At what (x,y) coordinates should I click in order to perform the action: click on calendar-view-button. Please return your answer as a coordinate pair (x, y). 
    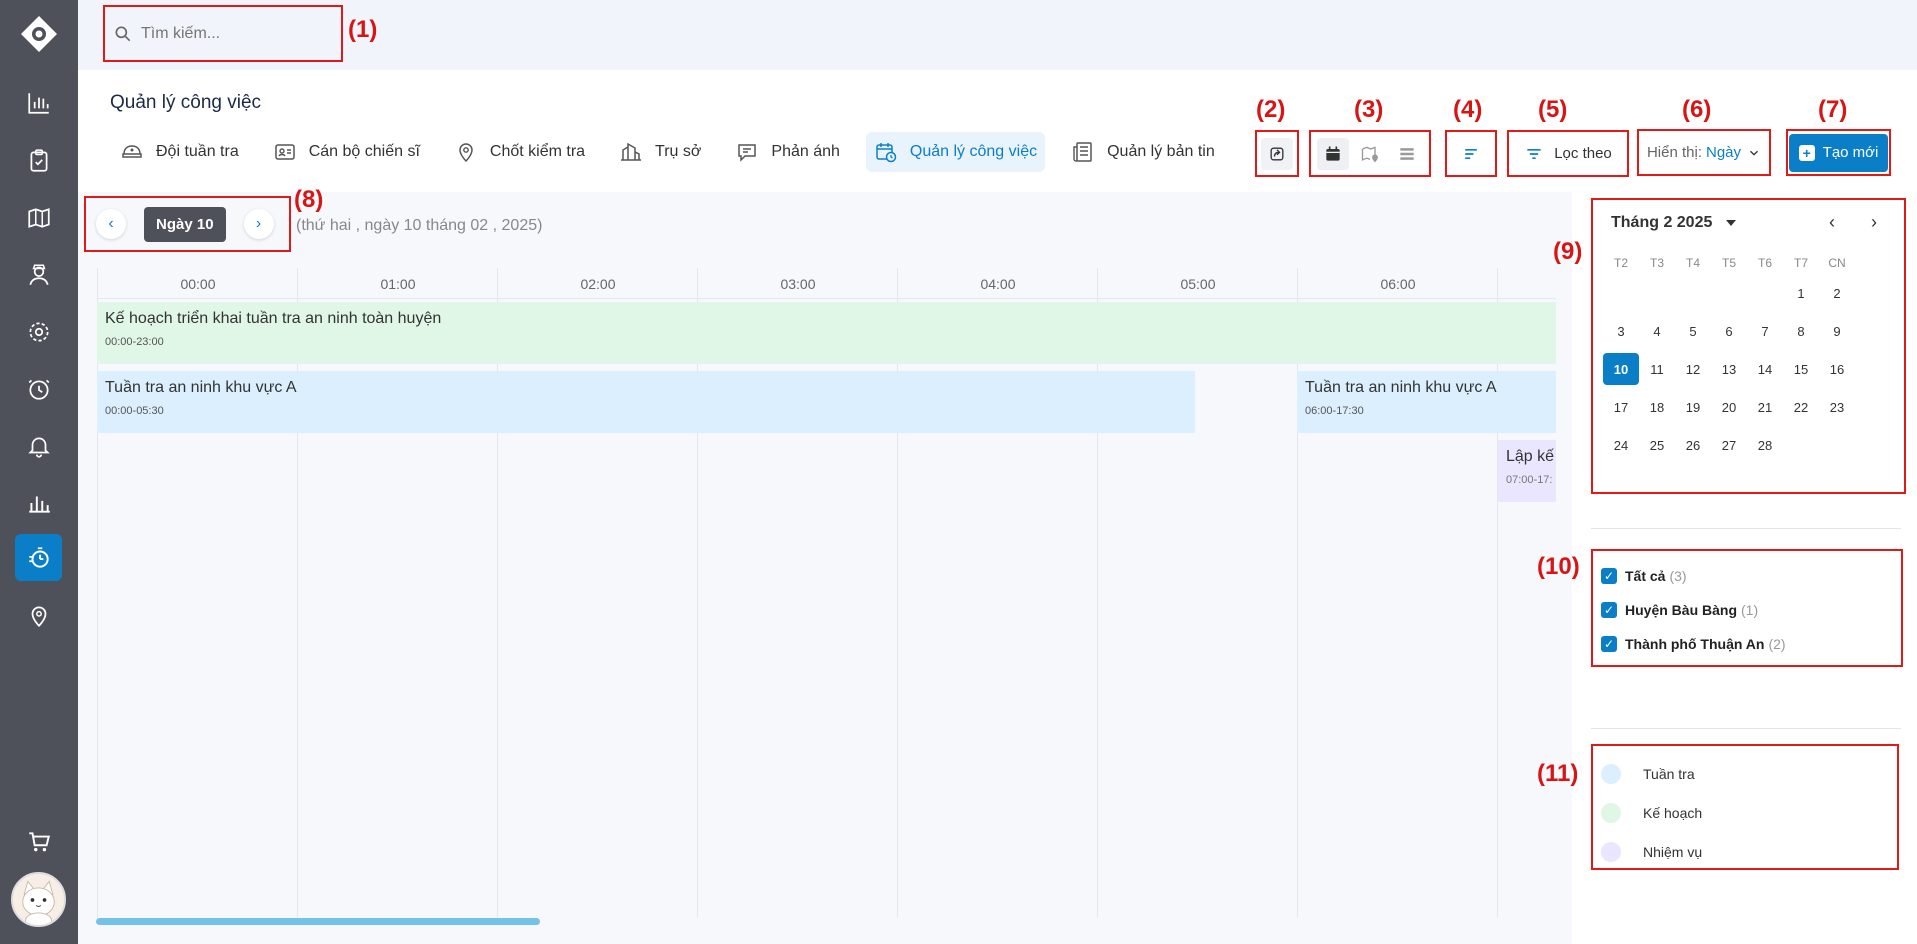
    Looking at the image, I should click on (1333, 153).